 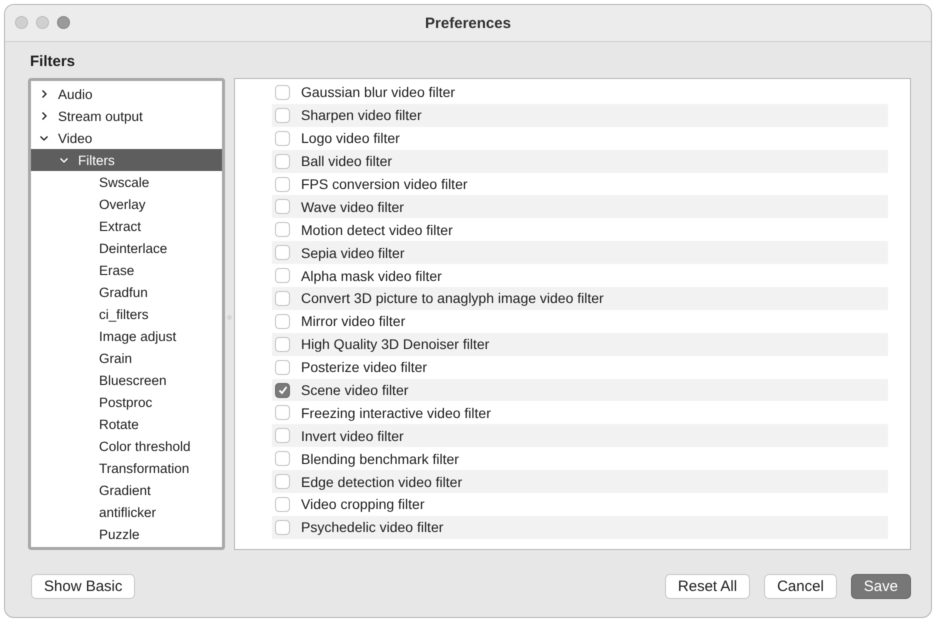 I want to click on filter-row: Freezing interactive video filter, so click(x=580, y=412).